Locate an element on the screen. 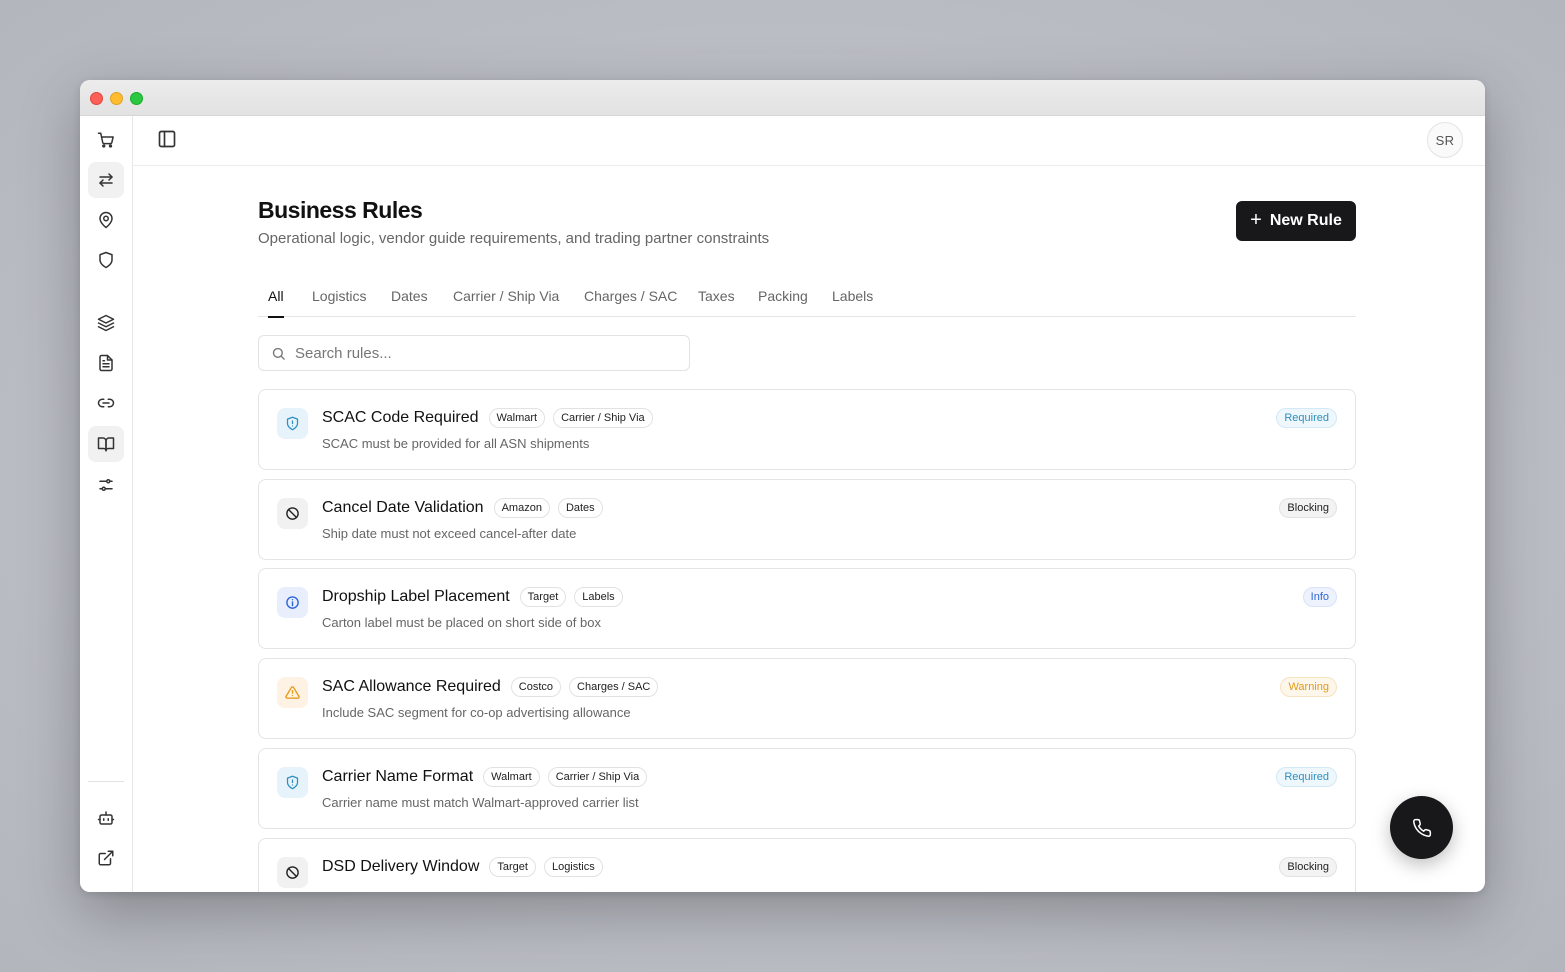  rule-header: Cancel Date Validation Amazon Dates is located at coordinates (462, 508).